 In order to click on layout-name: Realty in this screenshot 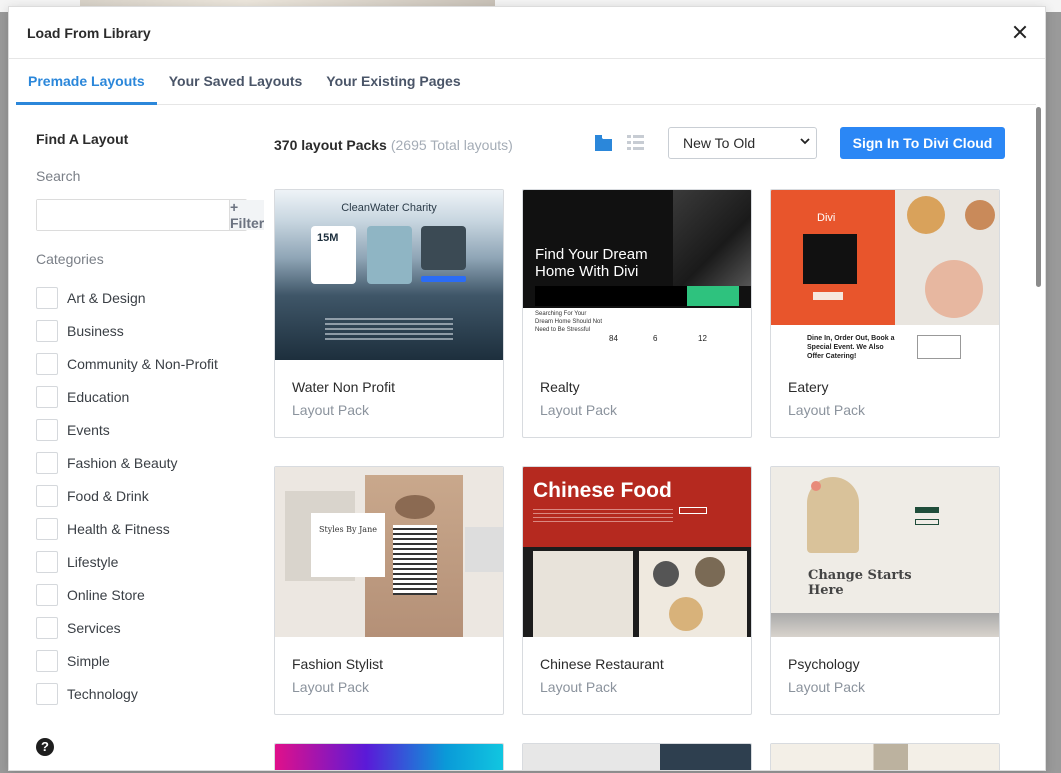, I will do `click(560, 387)`.